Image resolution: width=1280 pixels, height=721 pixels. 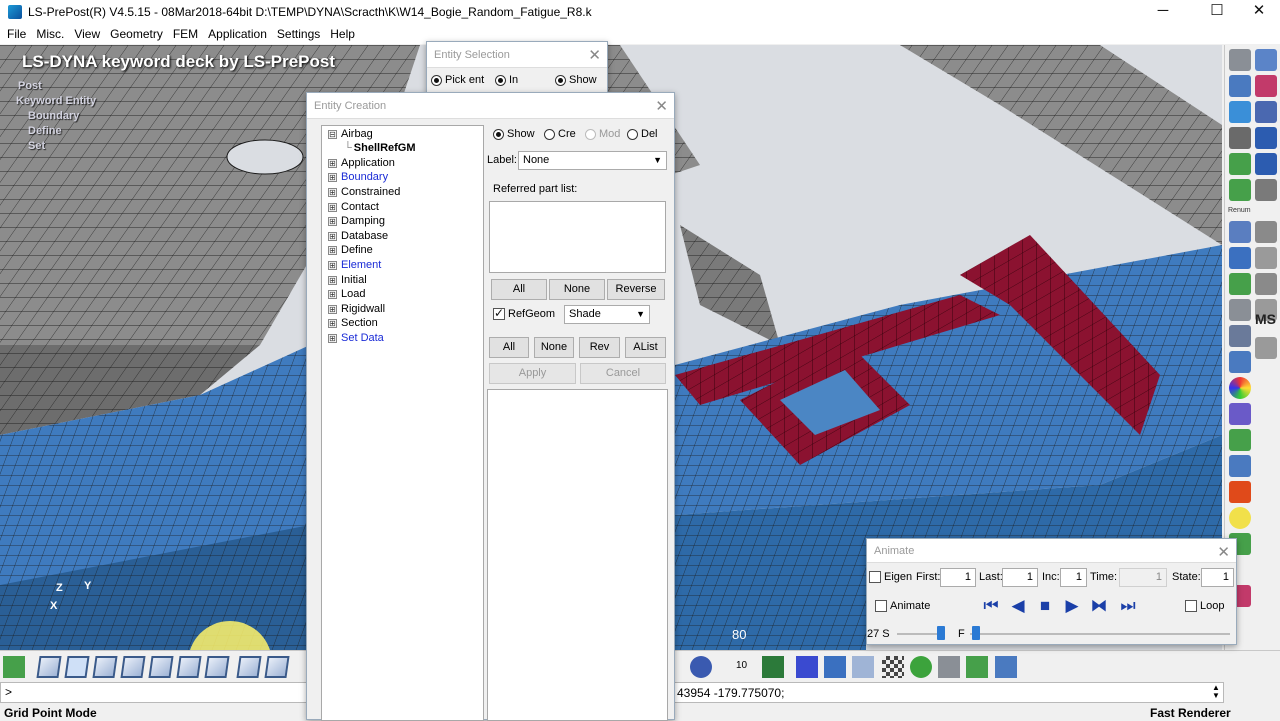 What do you see at coordinates (1240, 440) in the screenshot?
I see `annotate-tool-icon` at bounding box center [1240, 440].